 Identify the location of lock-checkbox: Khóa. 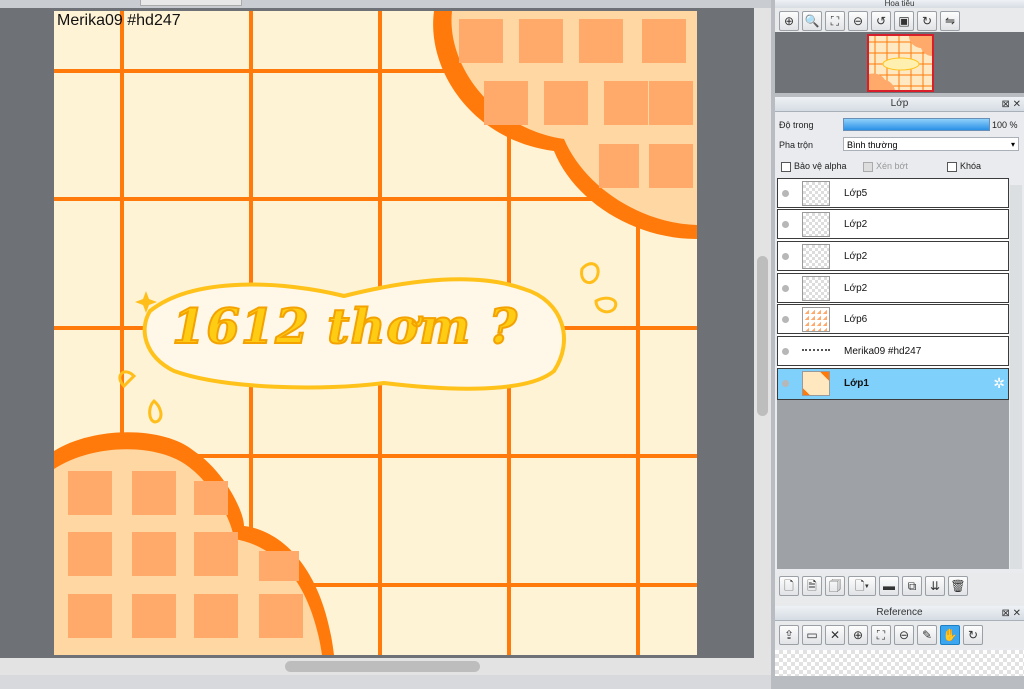
(964, 166).